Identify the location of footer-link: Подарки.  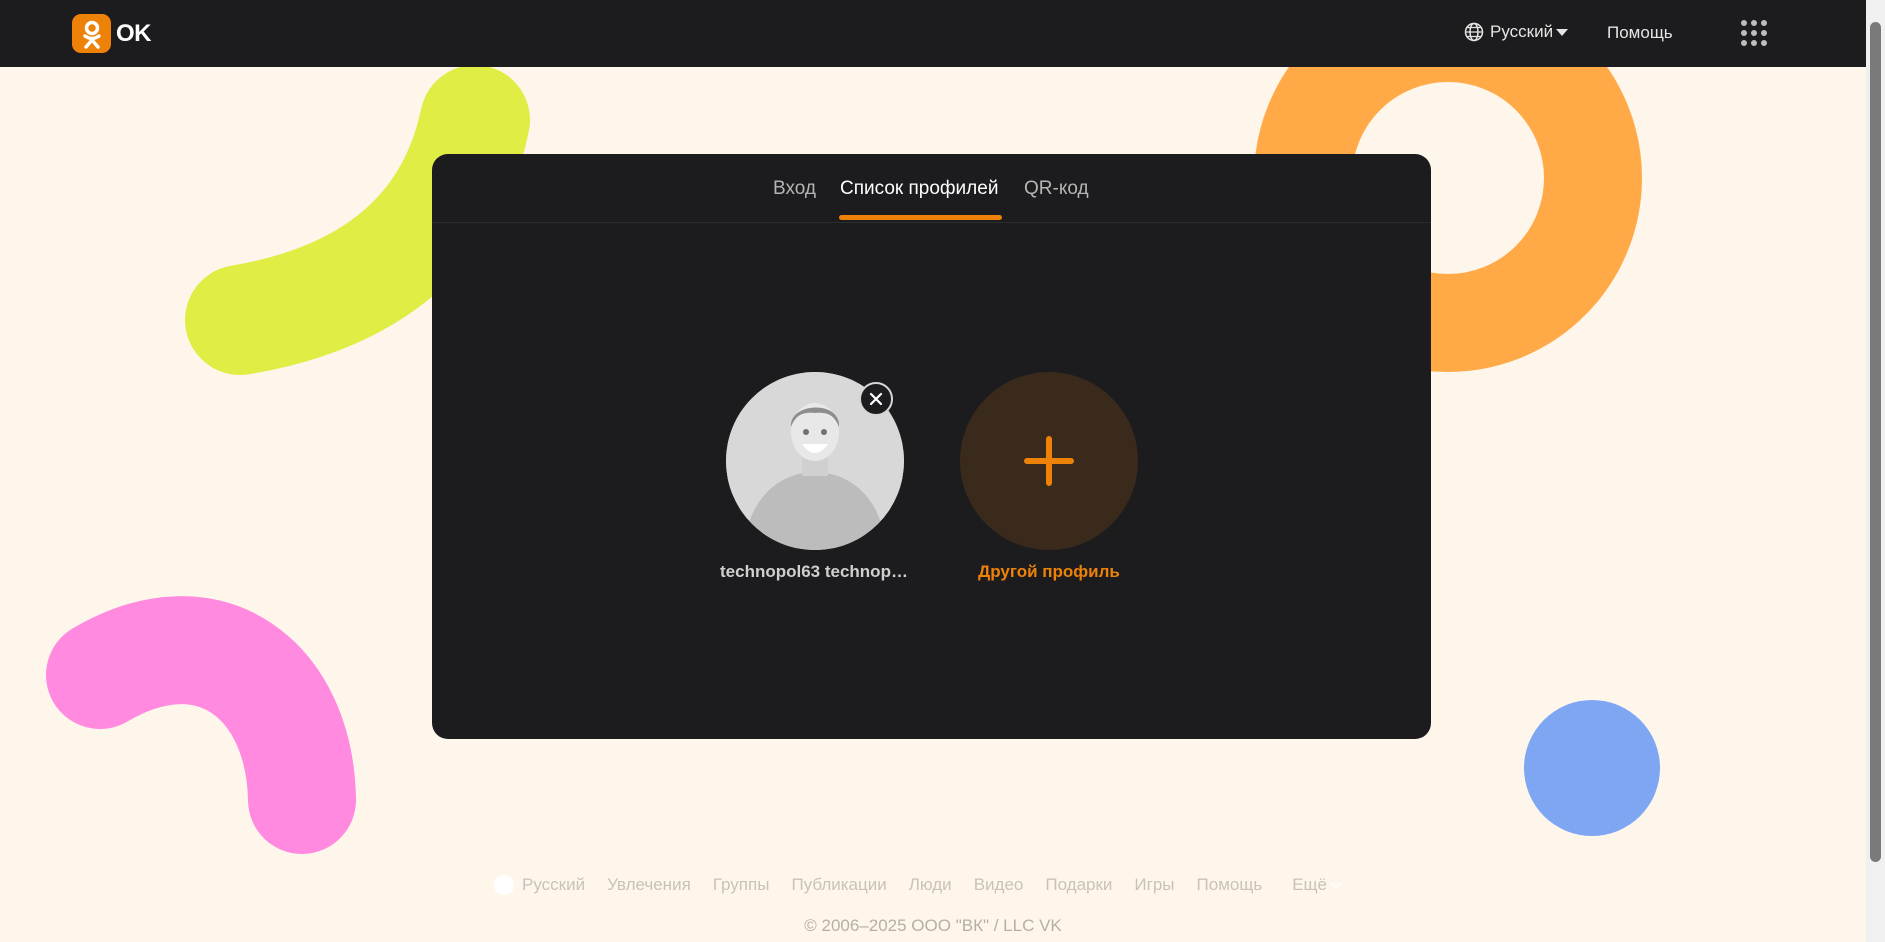
(1078, 885).